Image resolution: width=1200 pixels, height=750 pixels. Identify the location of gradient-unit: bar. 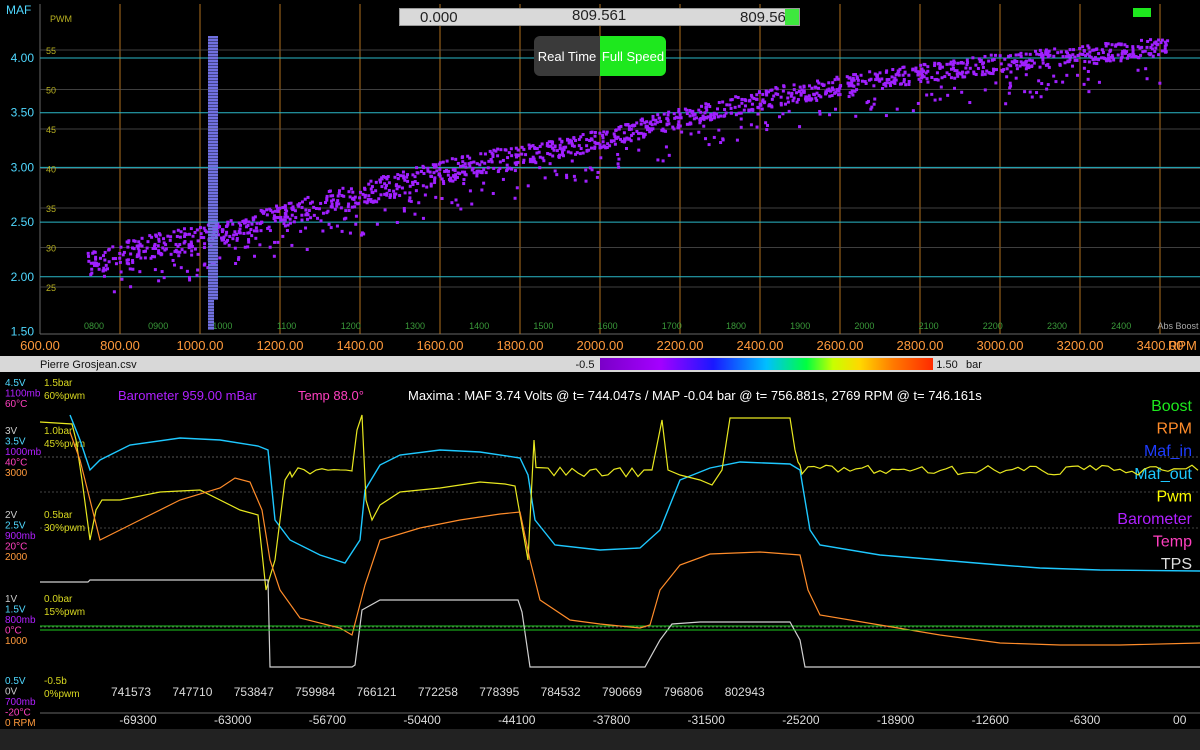
(974, 365).